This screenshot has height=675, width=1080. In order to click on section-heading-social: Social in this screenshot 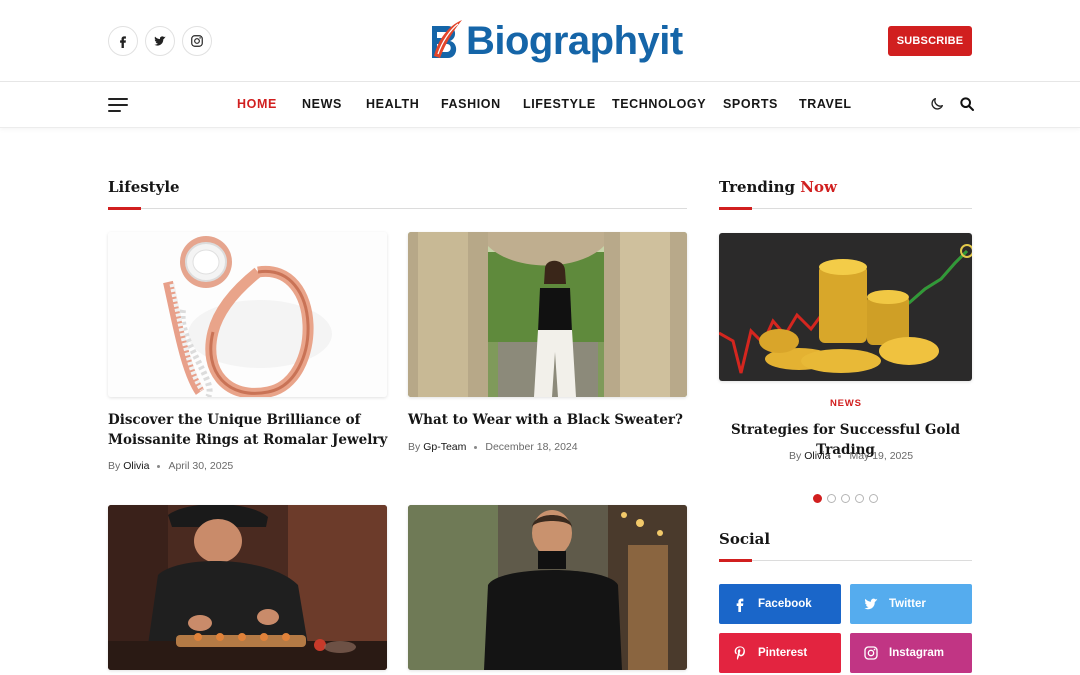, I will do `click(745, 539)`.